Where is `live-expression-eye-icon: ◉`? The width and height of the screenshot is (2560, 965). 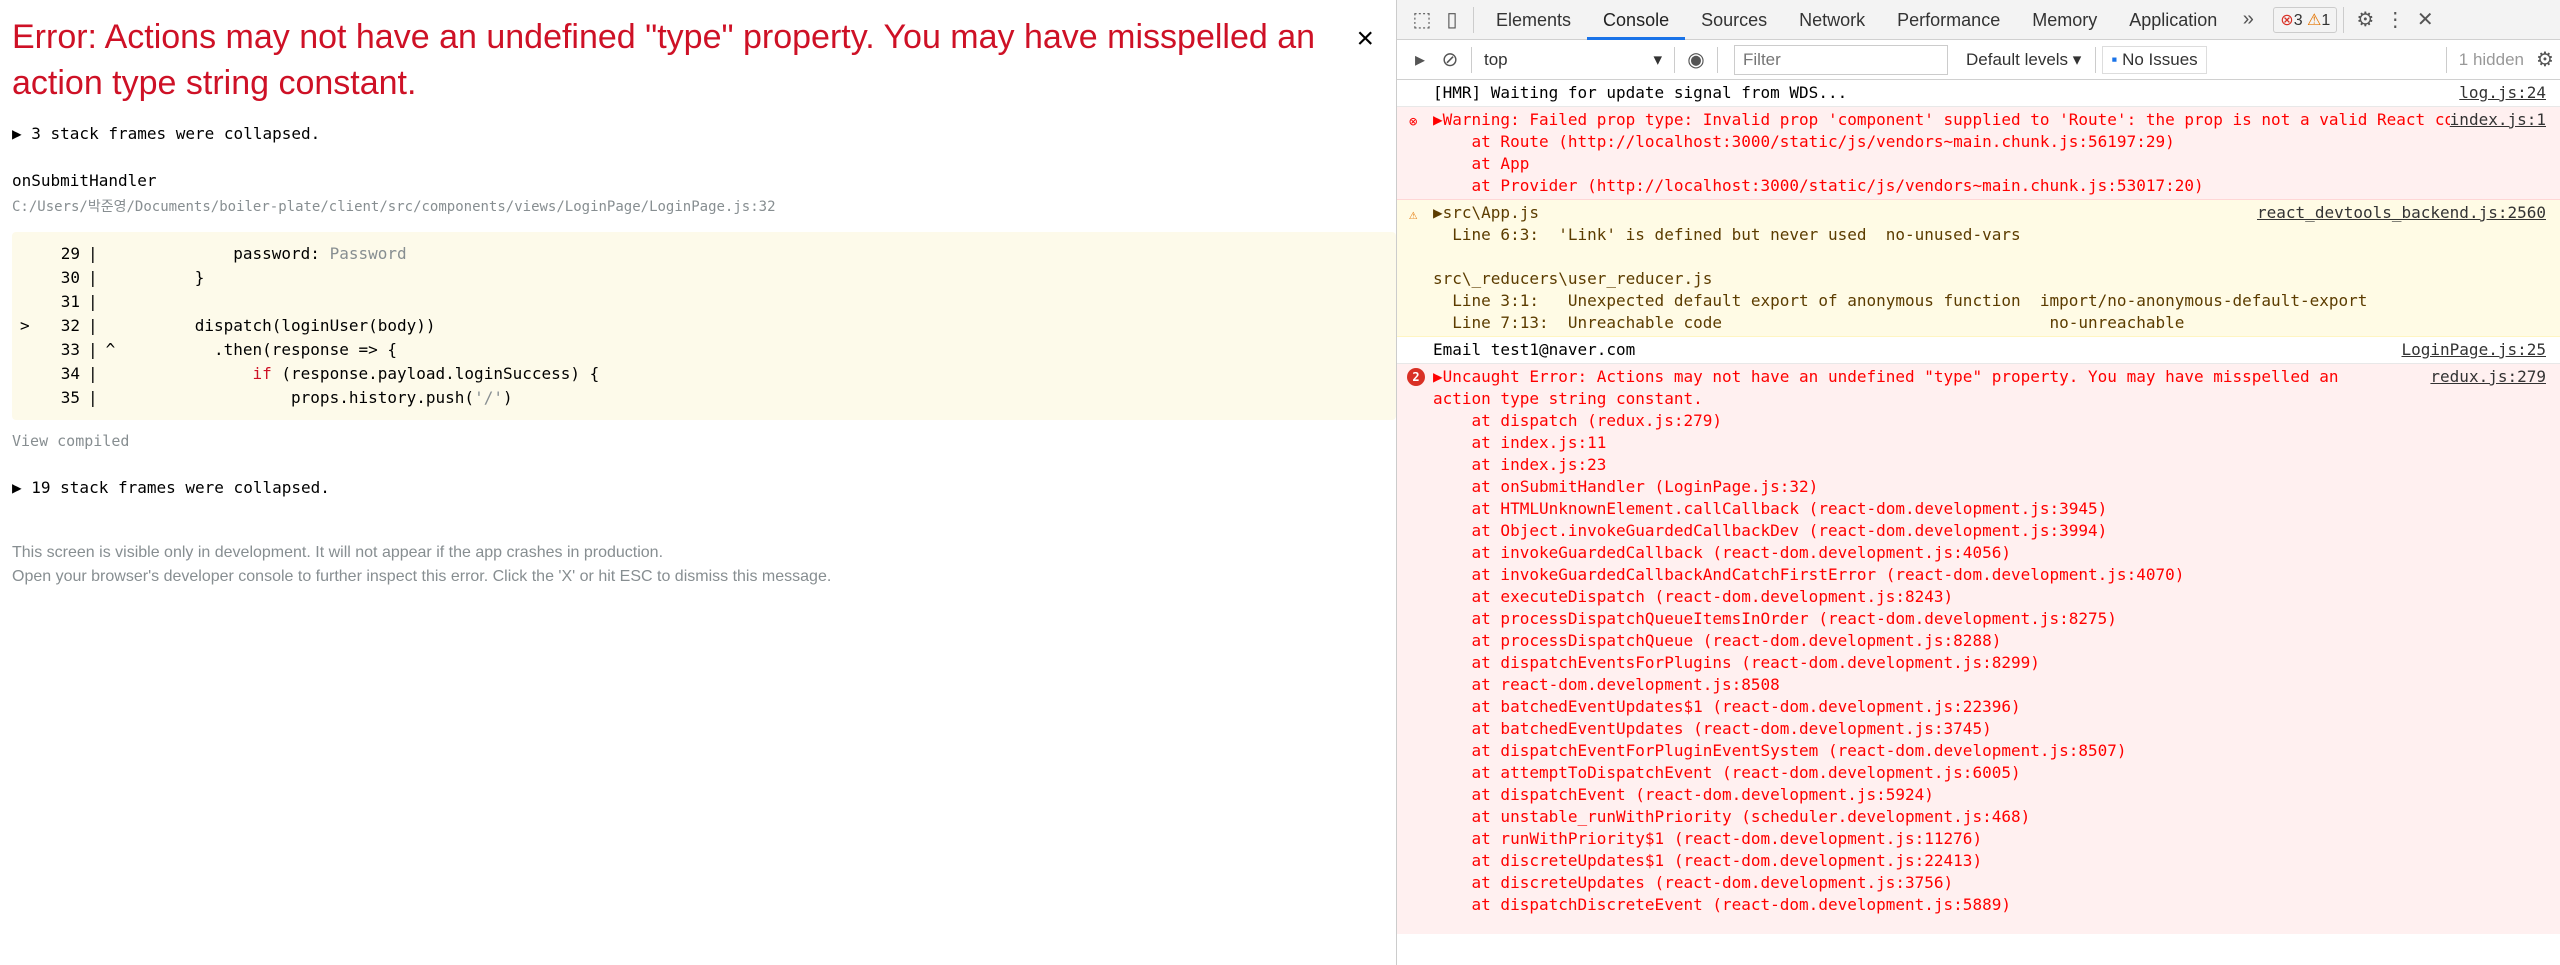 live-expression-eye-icon: ◉ is located at coordinates (1696, 59).